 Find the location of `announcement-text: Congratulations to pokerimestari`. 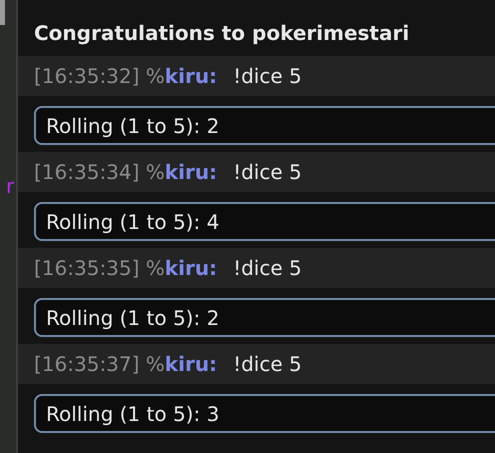

announcement-text: Congratulations to pokerimestari is located at coordinates (222, 33).